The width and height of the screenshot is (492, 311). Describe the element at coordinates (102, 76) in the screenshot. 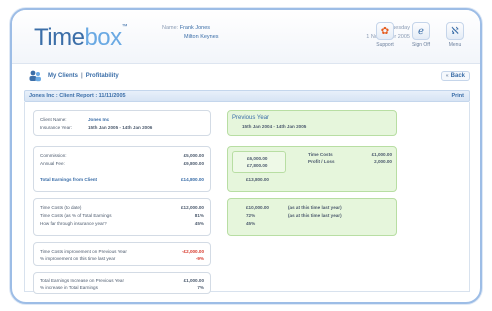

I see `profitability-link: Profitability` at that location.